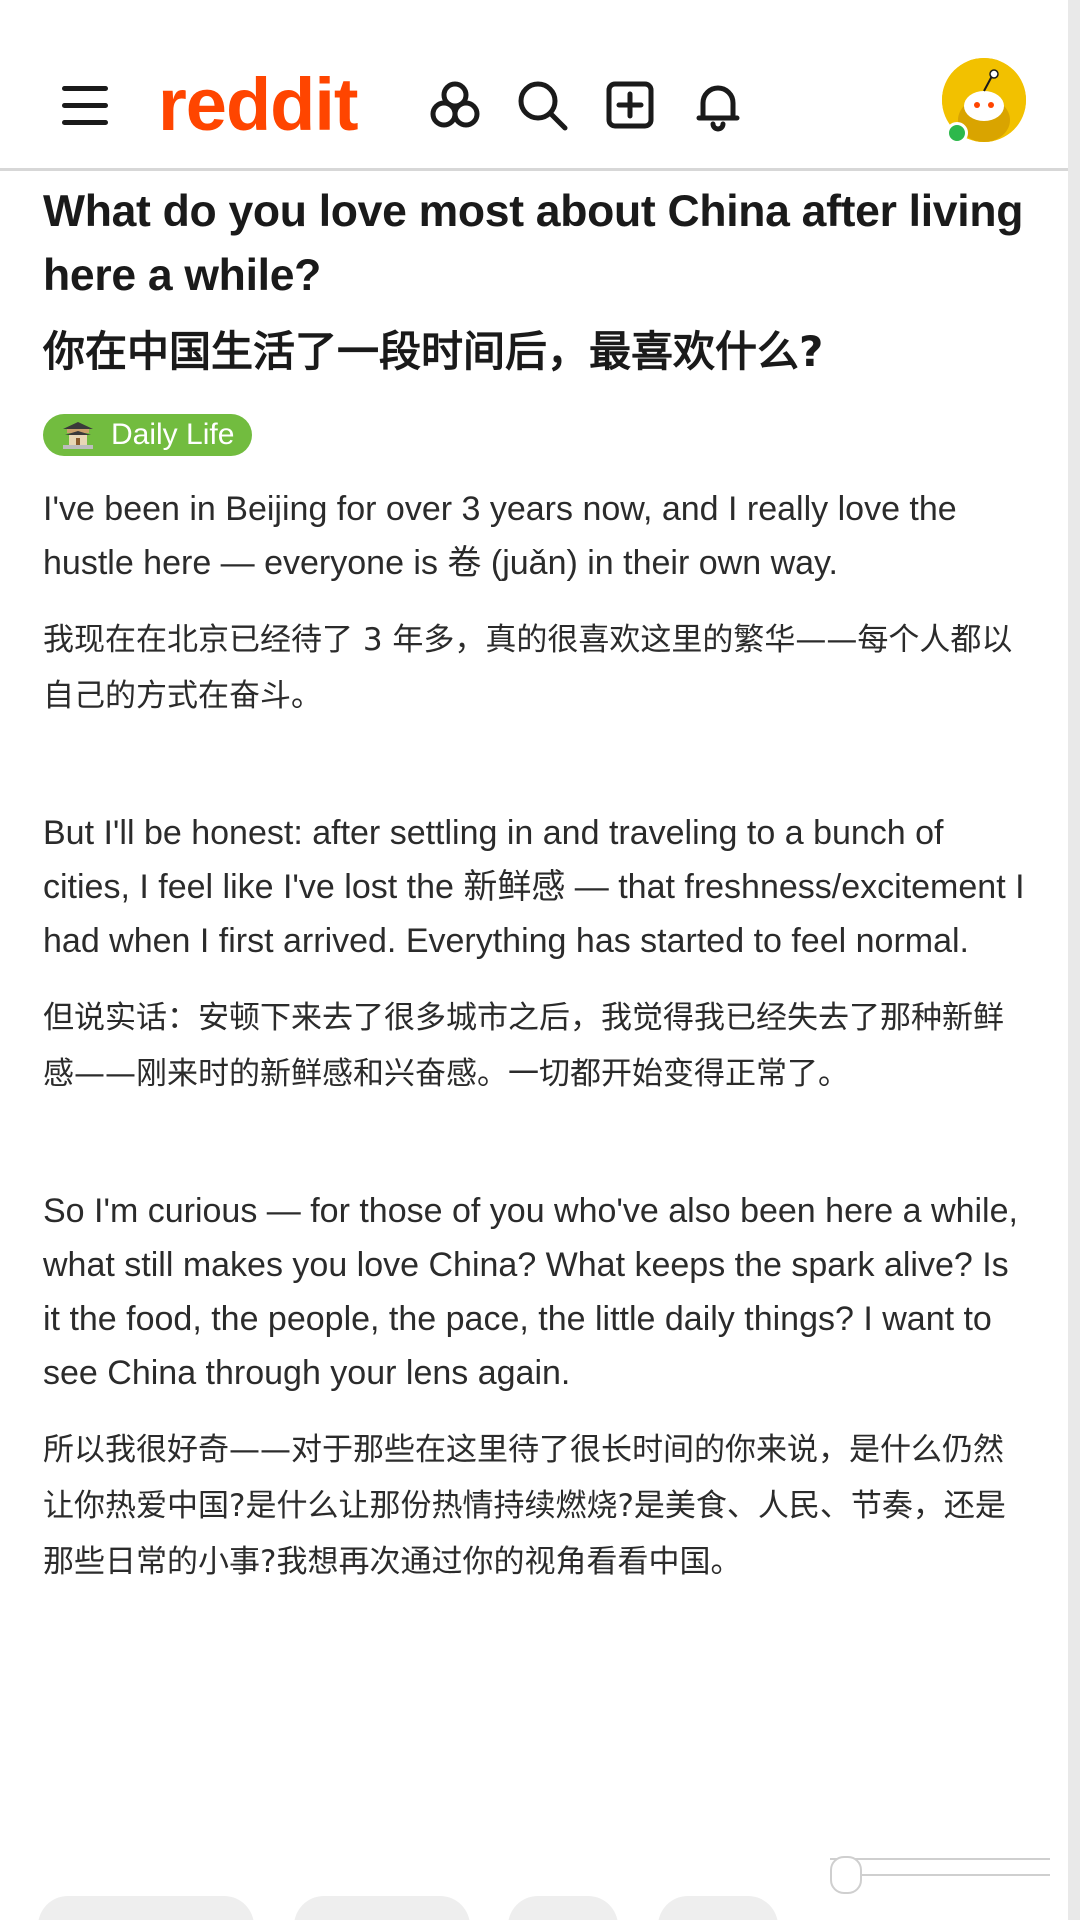 The width and height of the screenshot is (1080, 1920). I want to click on comments-button, so click(382, 1908).